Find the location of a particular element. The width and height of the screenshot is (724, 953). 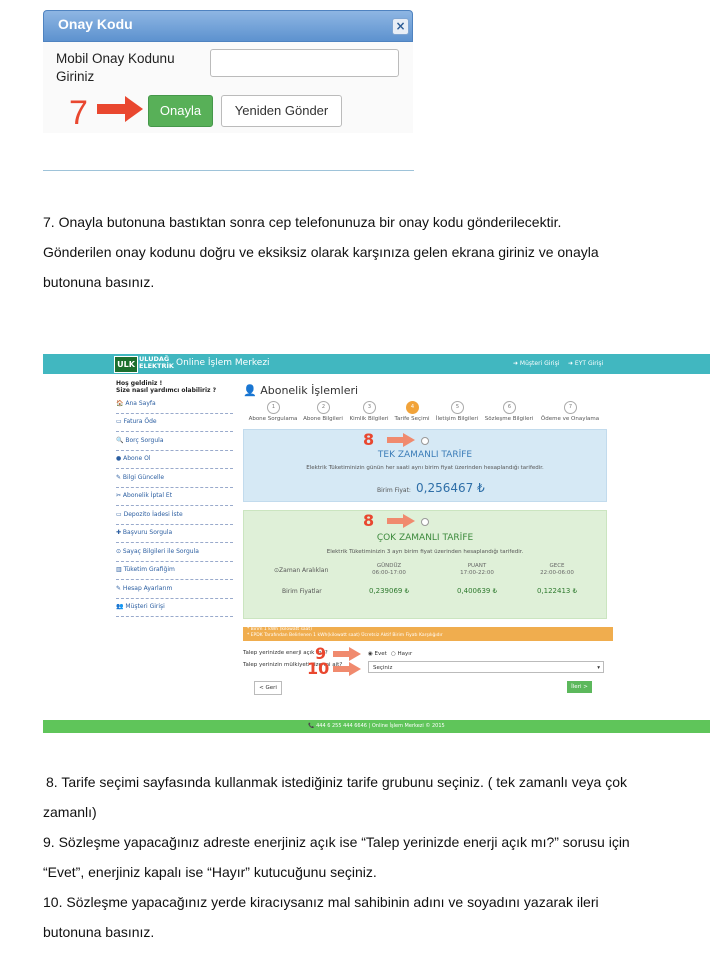

modal-header: Onay Kodu × is located at coordinates (228, 26).